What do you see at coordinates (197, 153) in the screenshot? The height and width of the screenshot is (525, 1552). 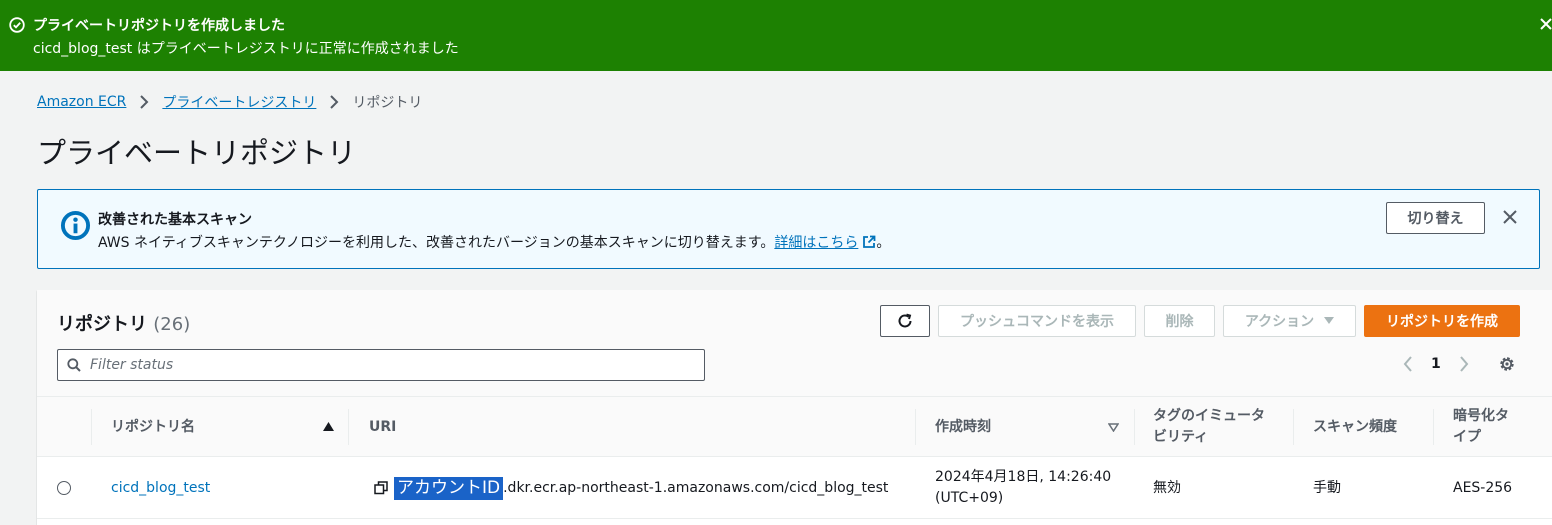 I see `page-title: プライベートリポジトリ` at bounding box center [197, 153].